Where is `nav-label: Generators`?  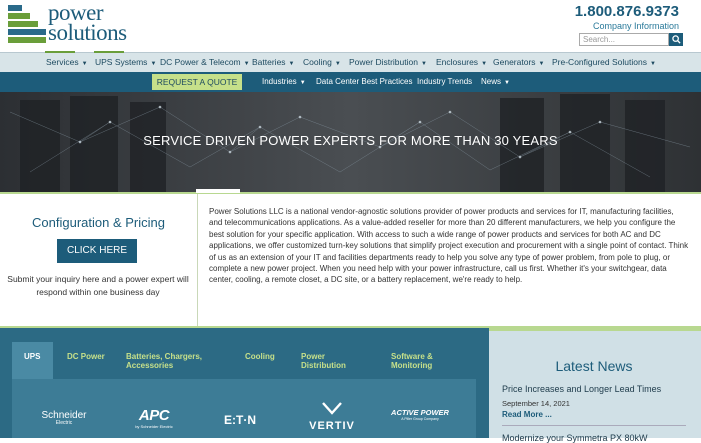
nav-label: Generators is located at coordinates (514, 62).